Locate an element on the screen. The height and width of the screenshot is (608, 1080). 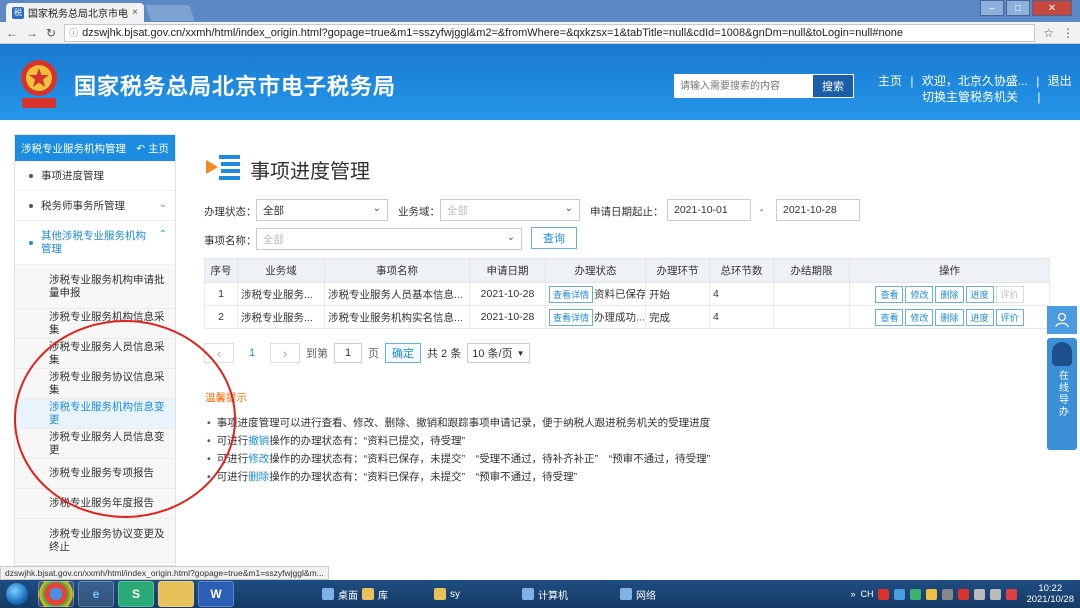
window-close-icon: ✕ is located at coordinates (1052, 8).